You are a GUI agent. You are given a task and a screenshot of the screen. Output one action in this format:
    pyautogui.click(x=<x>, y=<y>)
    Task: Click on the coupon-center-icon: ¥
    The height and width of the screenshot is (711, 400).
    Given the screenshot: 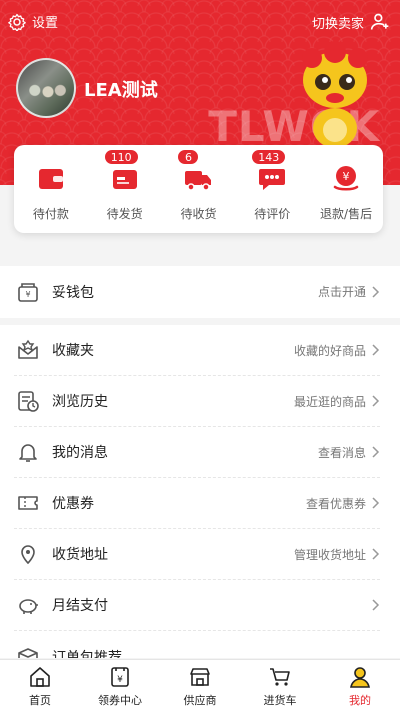 What is the action you would take?
    pyautogui.click(x=120, y=677)
    